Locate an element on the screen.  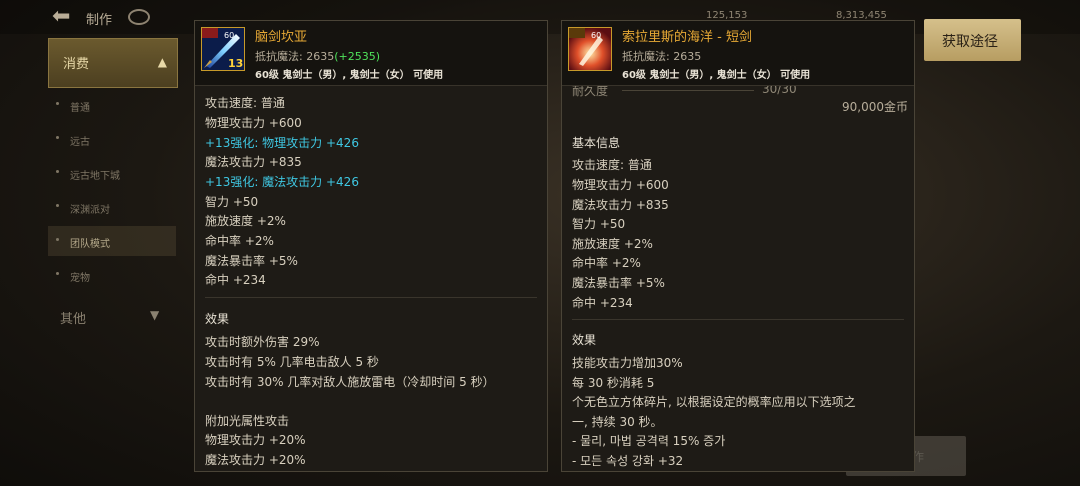
effect-line: 攻击时有 30% 几率对敌人施放雷电（冷却时间 5 秒） is located at coordinates (350, 382).